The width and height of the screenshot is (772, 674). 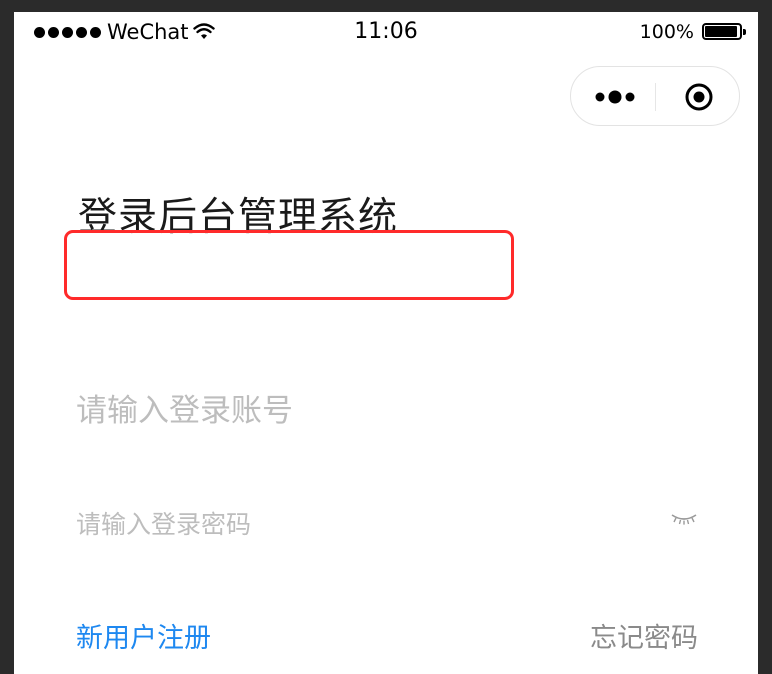 What do you see at coordinates (386, 33) in the screenshot?
I see `status-bar: WeChat 11:06 100%` at bounding box center [386, 33].